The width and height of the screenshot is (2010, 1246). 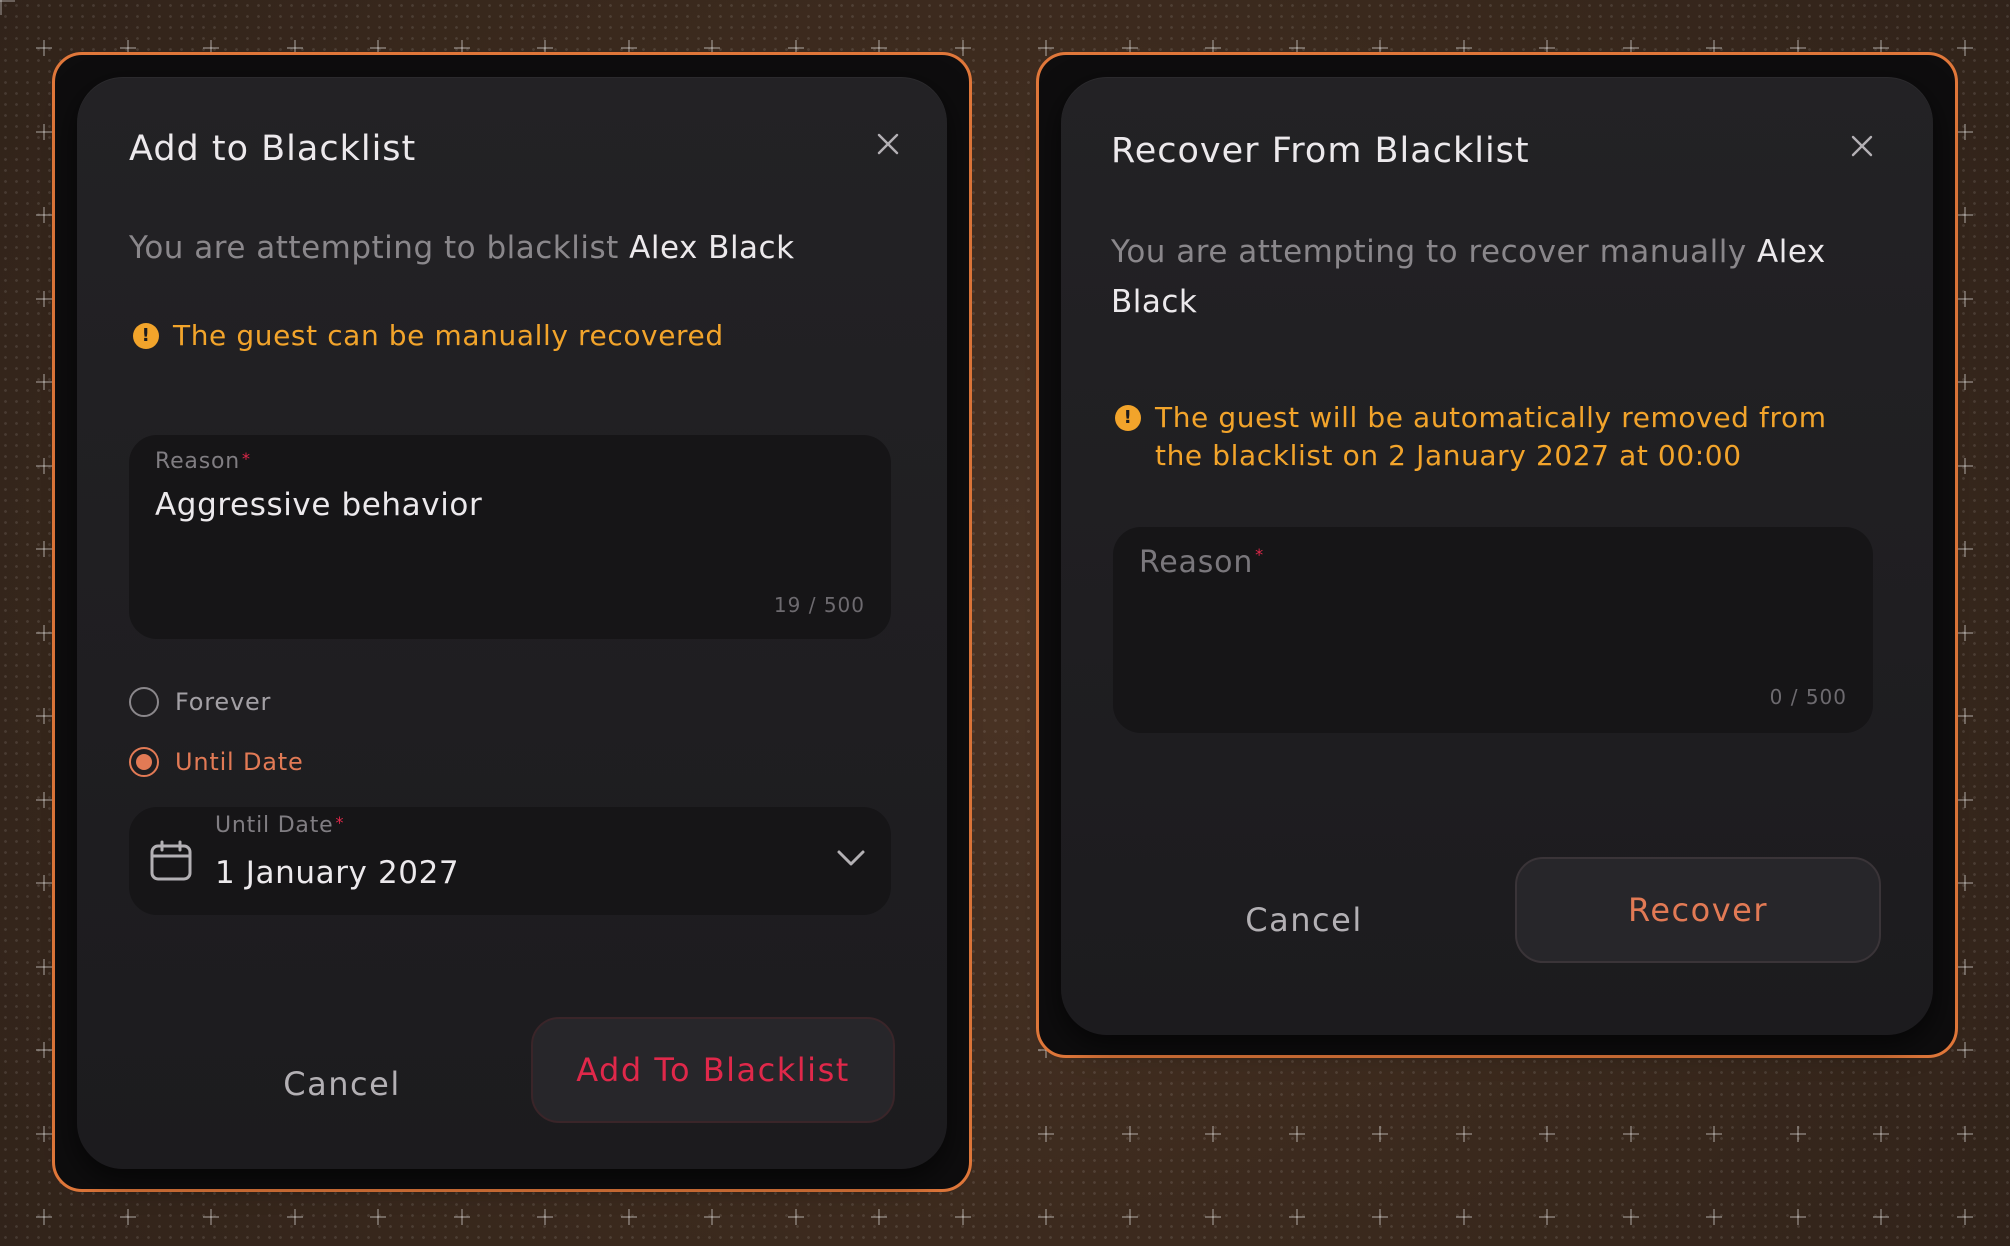 I want to click on subtitle-text: You are attempting to recover manually, so click(x=1434, y=252).